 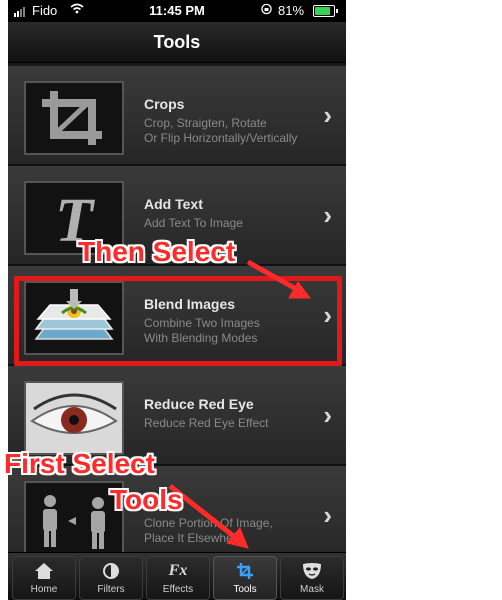 I want to click on first-select-annotation: First Select, so click(x=79, y=463).